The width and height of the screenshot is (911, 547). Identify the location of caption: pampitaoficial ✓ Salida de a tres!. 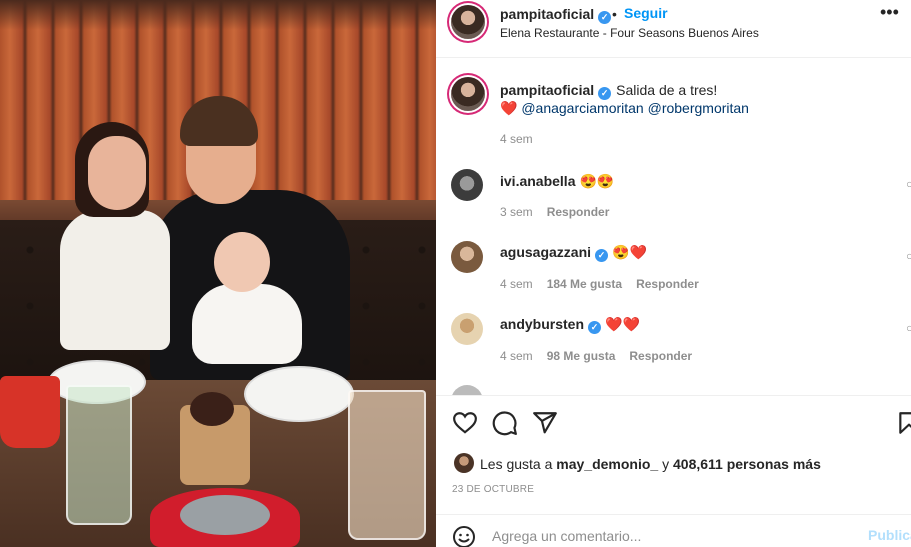
(608, 91).